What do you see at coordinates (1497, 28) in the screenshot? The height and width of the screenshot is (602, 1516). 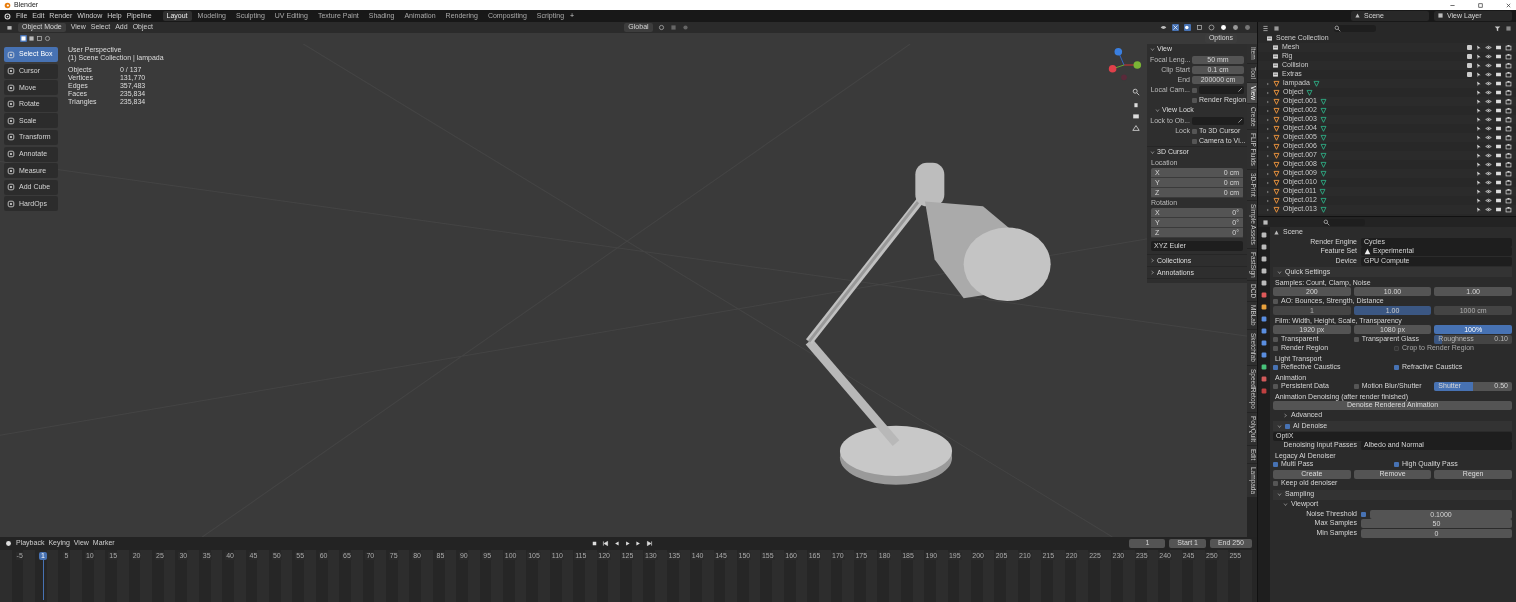 I see `filter-icon` at bounding box center [1497, 28].